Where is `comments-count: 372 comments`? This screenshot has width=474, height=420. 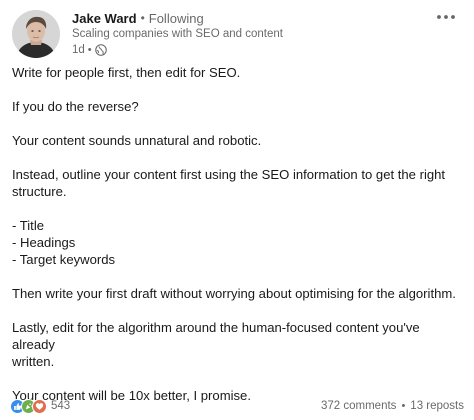
comments-count: 372 comments is located at coordinates (358, 406).